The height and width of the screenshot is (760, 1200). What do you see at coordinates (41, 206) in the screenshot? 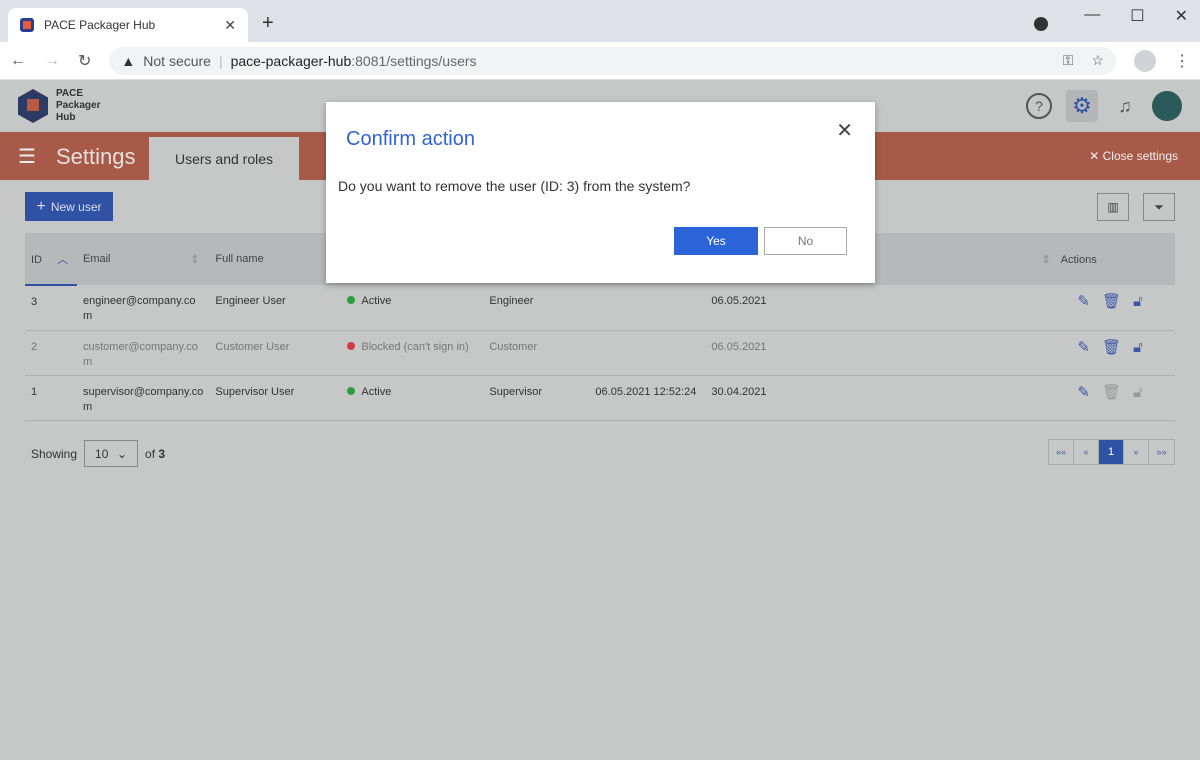
I see `plus-icon: +` at bounding box center [41, 206].